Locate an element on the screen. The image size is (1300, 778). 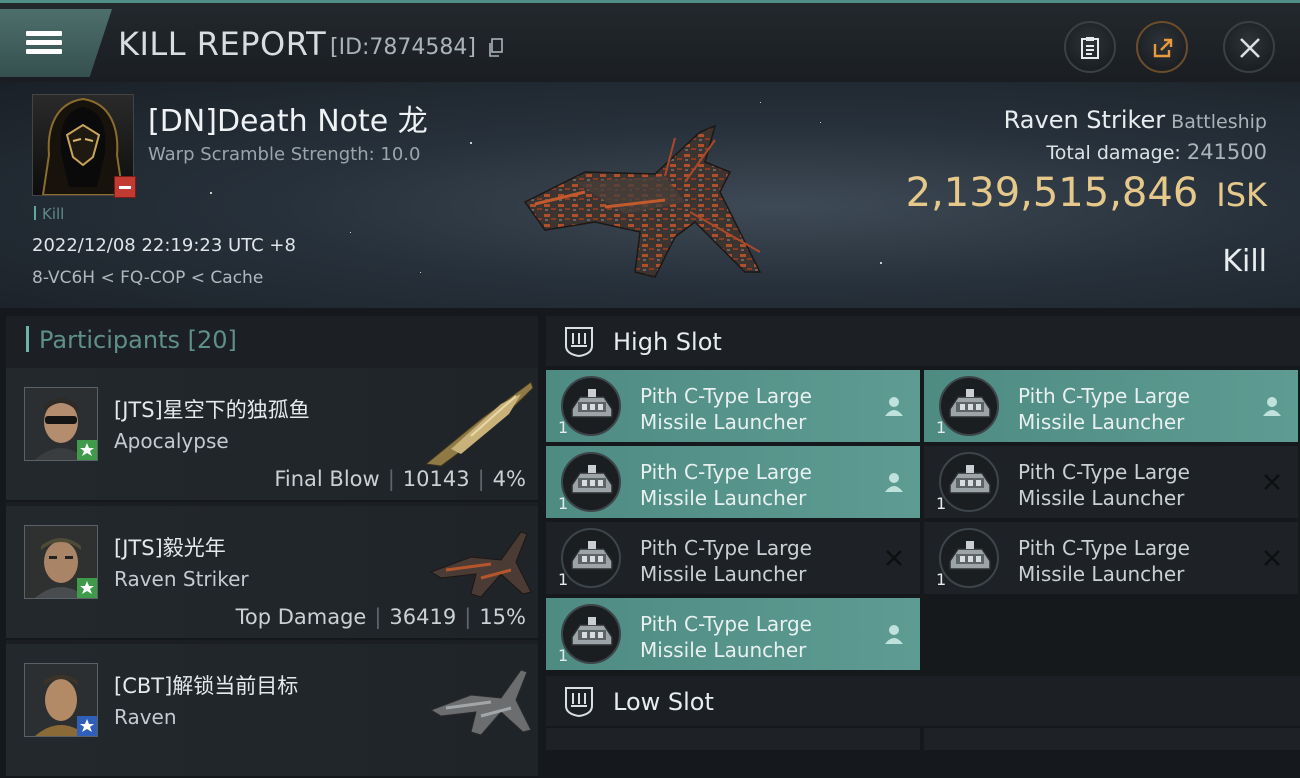
high-slot-title: High Slot is located at coordinates (667, 342).